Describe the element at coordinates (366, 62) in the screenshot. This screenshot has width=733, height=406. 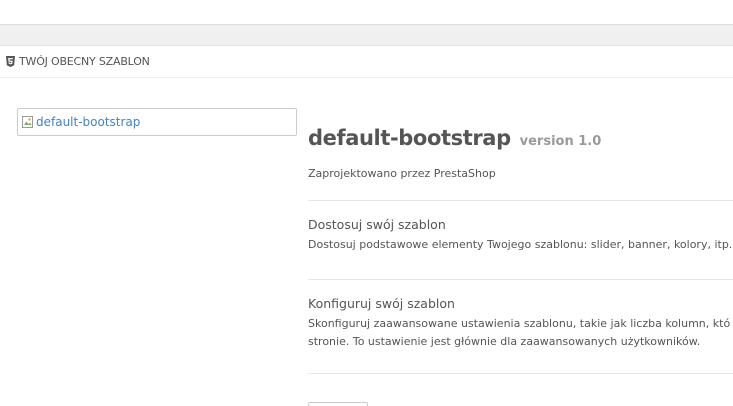
I see `panel-heading: TWÓJ OBECNY SZABLON` at that location.